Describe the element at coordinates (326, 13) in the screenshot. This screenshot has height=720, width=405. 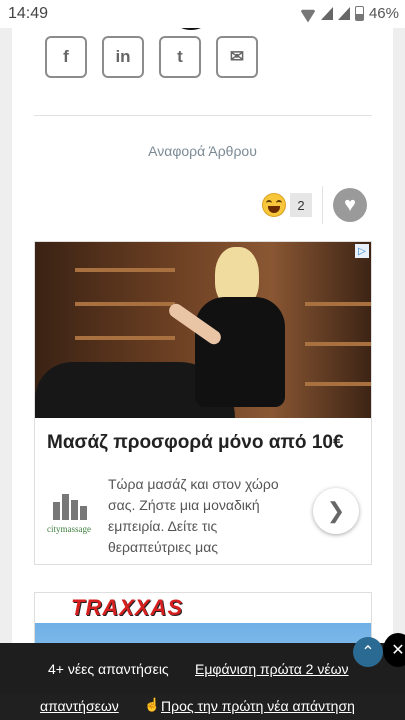
I see `signal-icon` at that location.